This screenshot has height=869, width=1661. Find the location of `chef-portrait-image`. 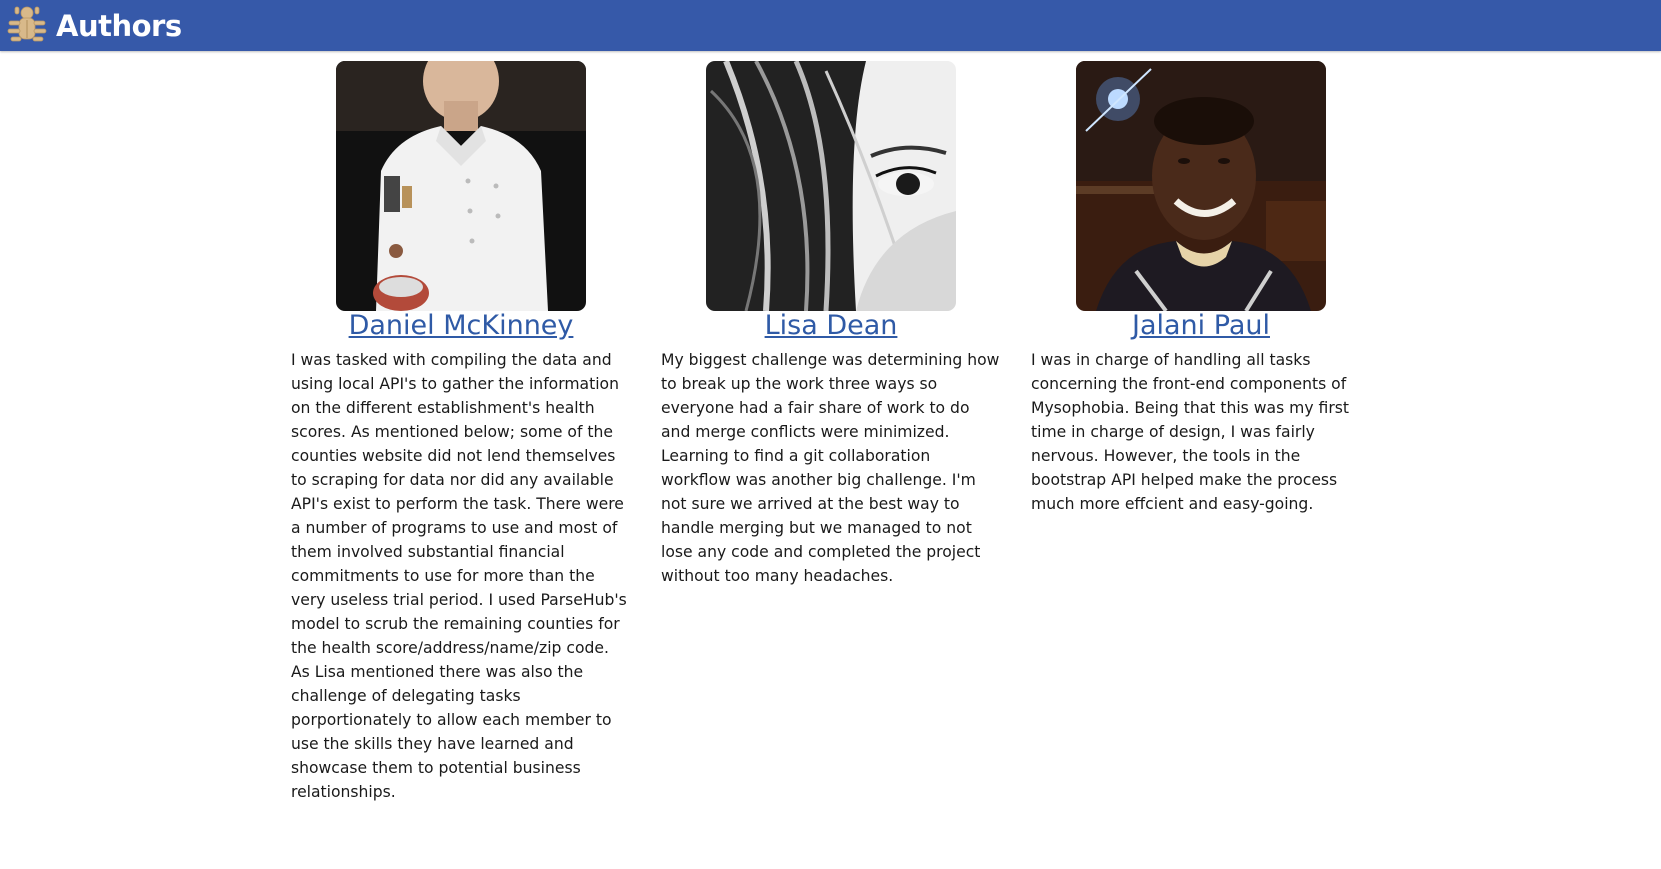

chef-portrait-image is located at coordinates (461, 186).